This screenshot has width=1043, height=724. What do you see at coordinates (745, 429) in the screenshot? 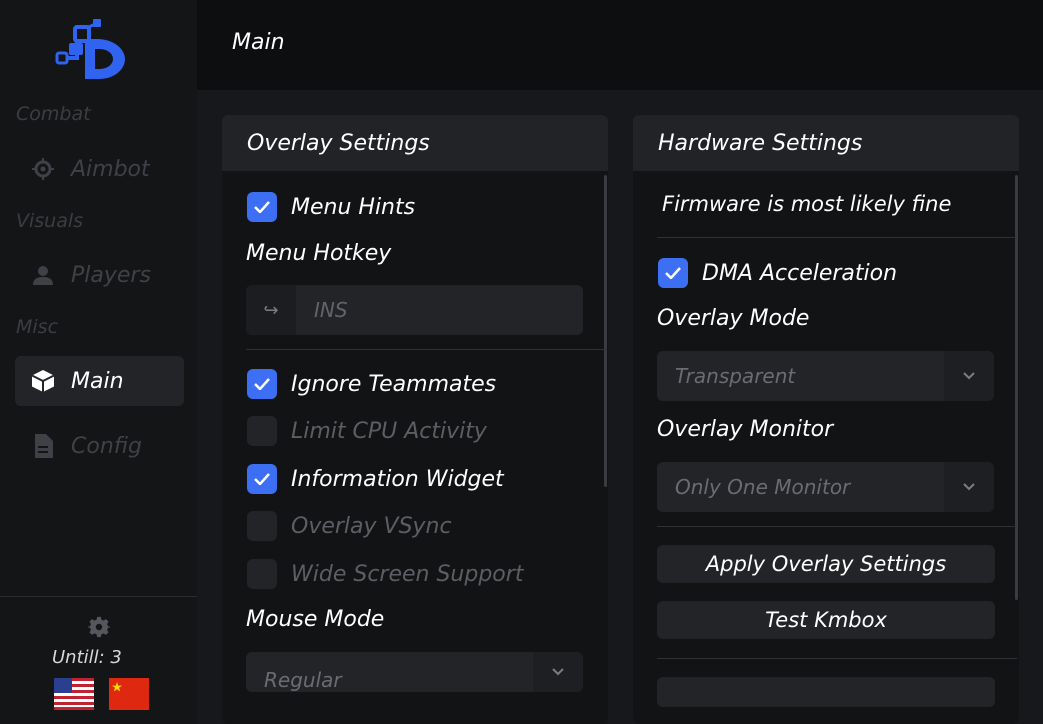
I see `overlay-monitor-label: Overlay Monitor` at bounding box center [745, 429].